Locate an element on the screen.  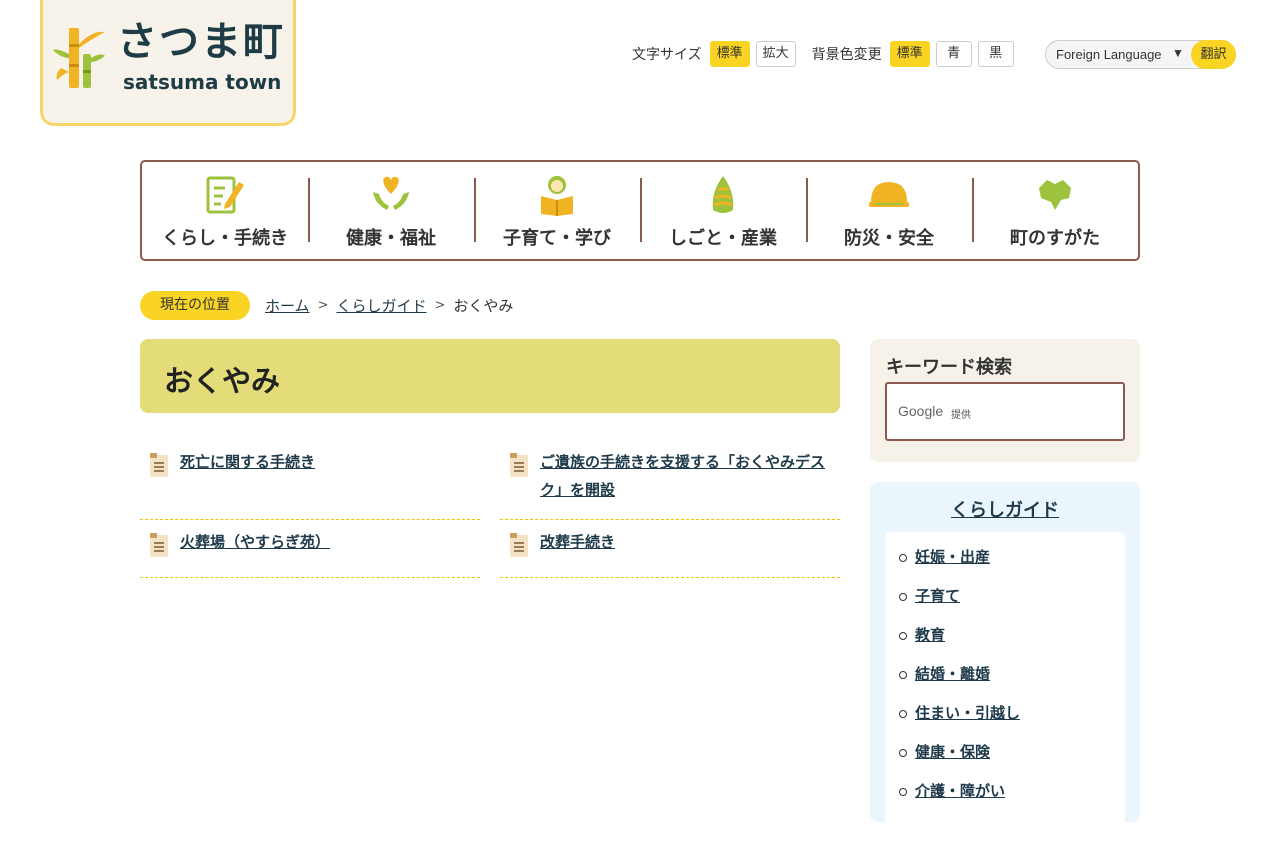
nav-item-health: 健康・福祉 is located at coordinates (391, 210).